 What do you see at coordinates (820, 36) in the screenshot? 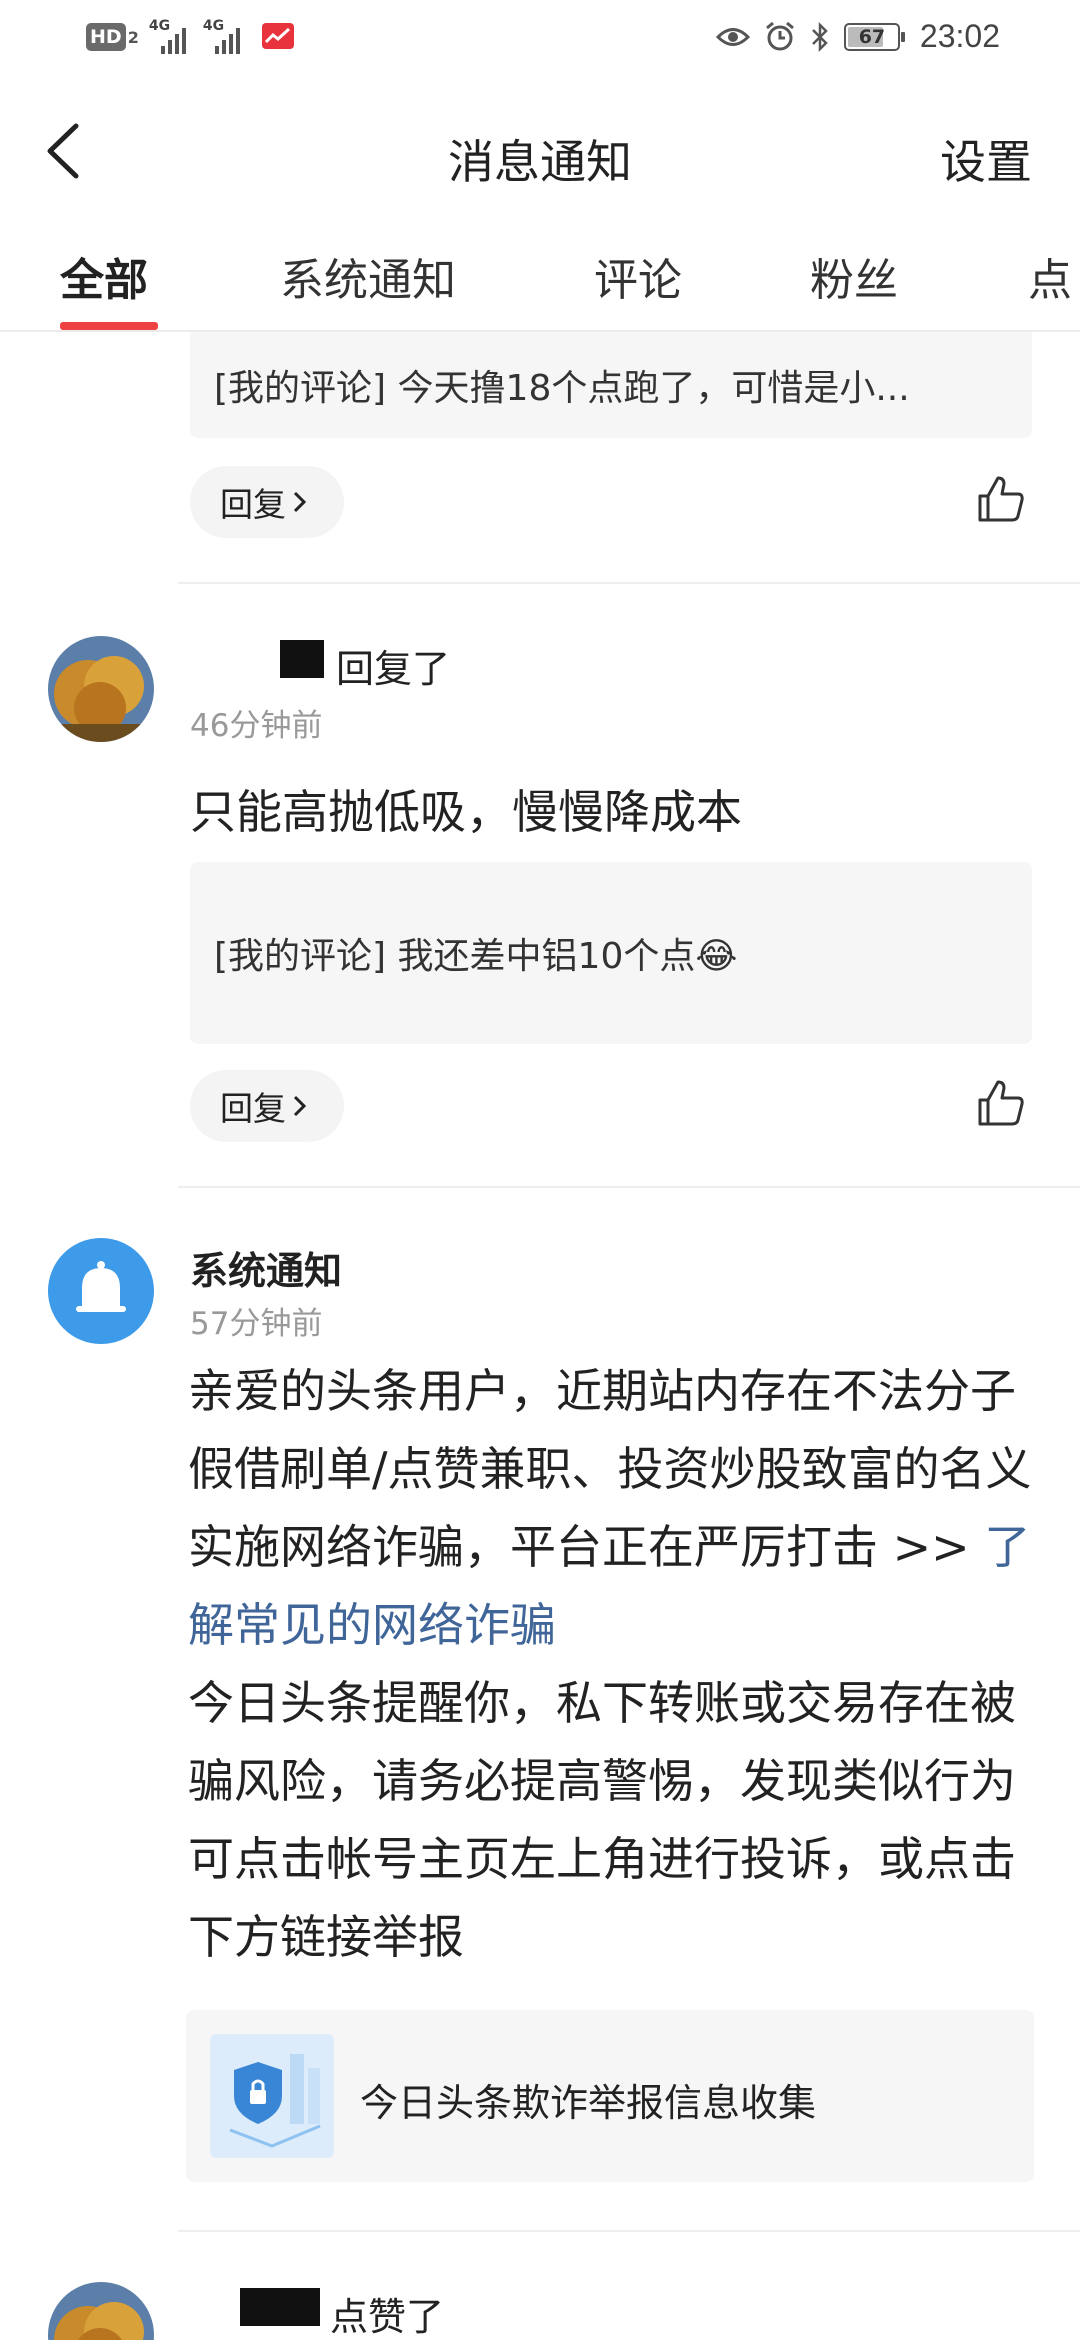
I see `bluetooth-icon` at bounding box center [820, 36].